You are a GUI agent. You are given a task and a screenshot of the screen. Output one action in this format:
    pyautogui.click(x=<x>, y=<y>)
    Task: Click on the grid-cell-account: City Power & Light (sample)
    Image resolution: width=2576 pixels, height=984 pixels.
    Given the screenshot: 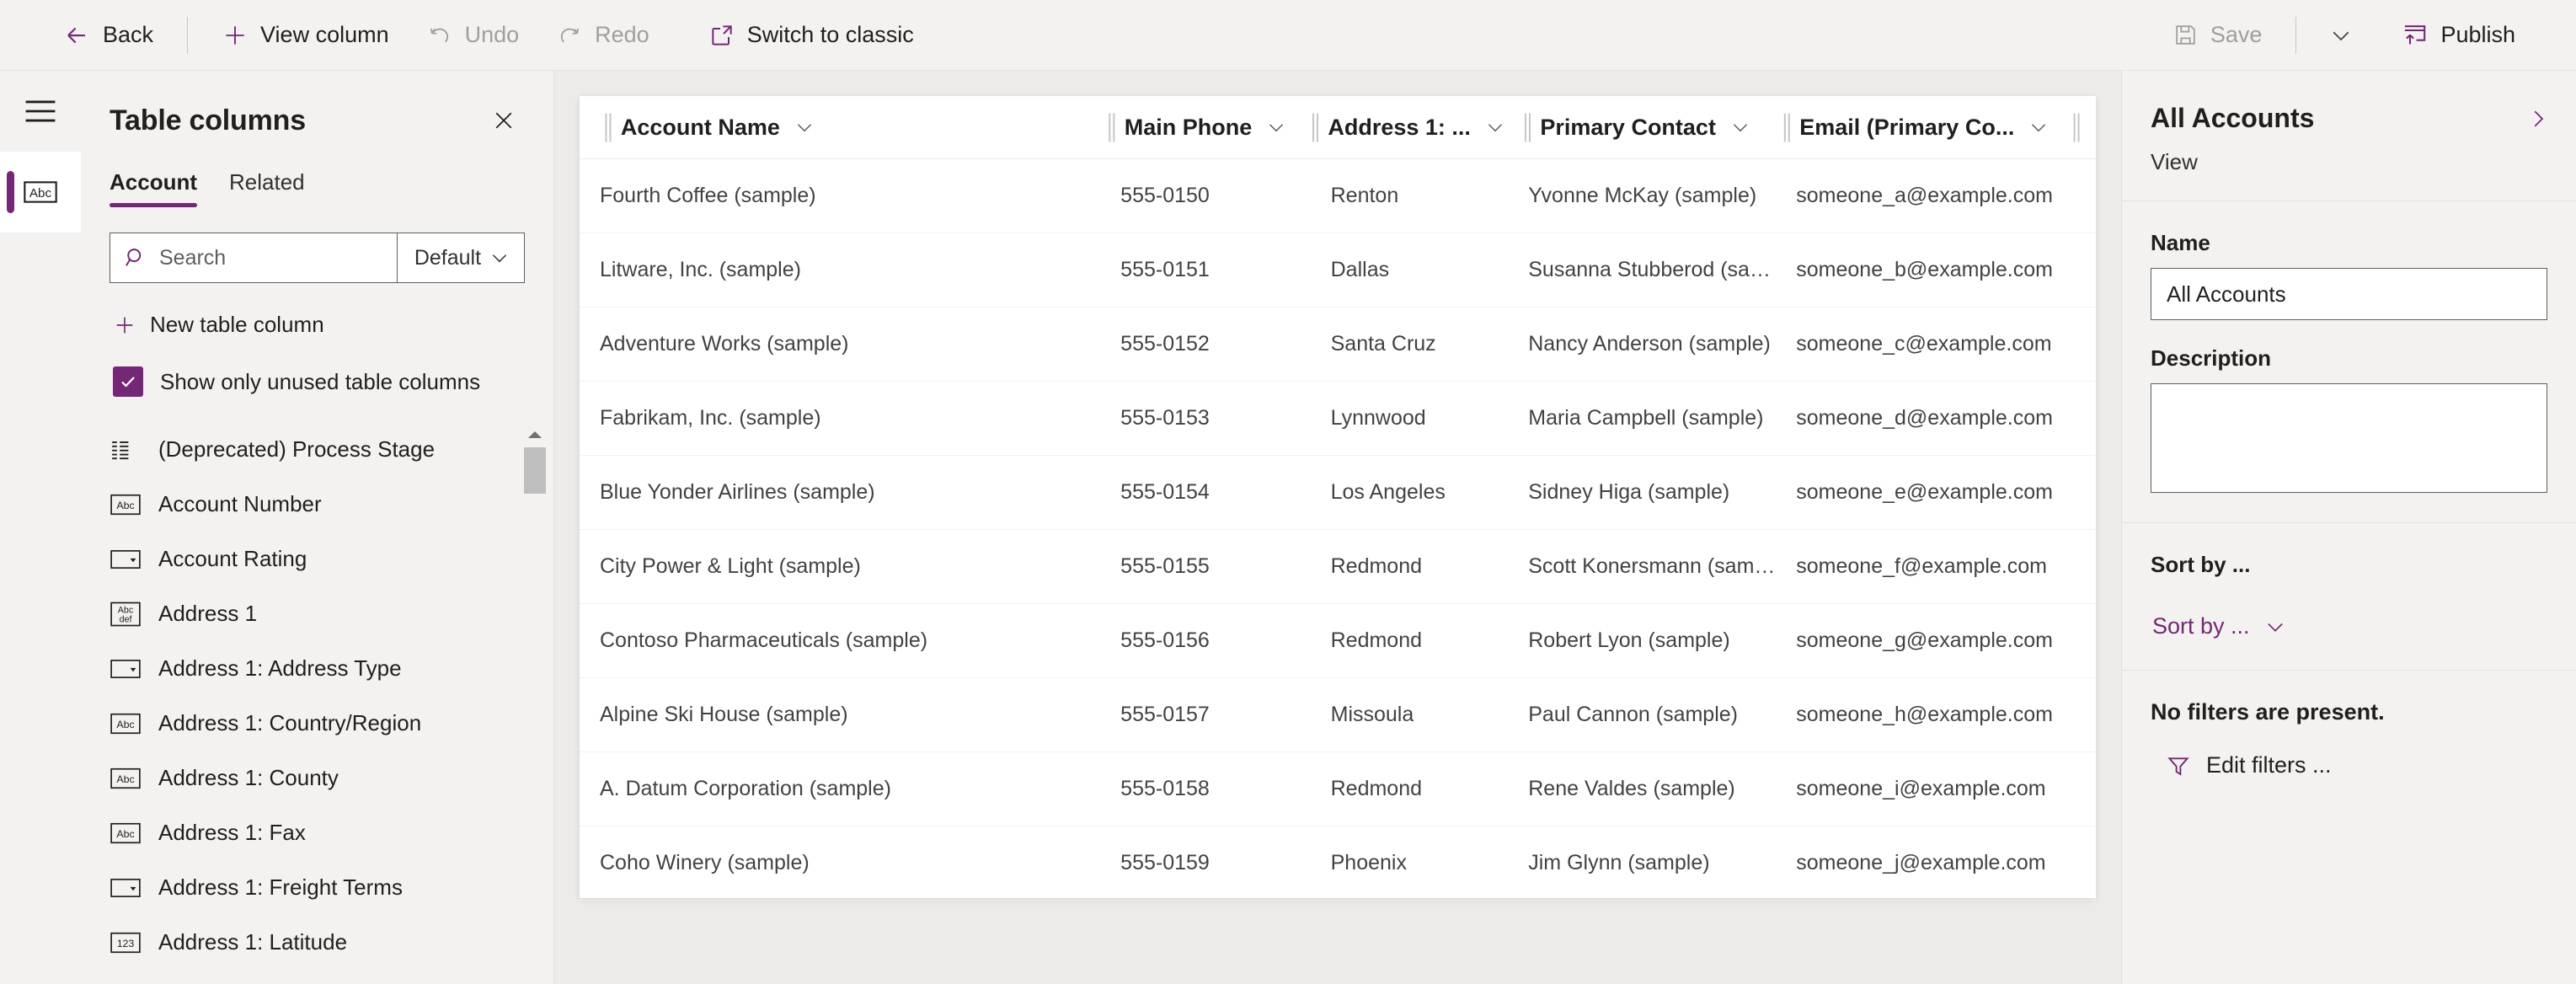 What is the action you would take?
    pyautogui.click(x=730, y=566)
    